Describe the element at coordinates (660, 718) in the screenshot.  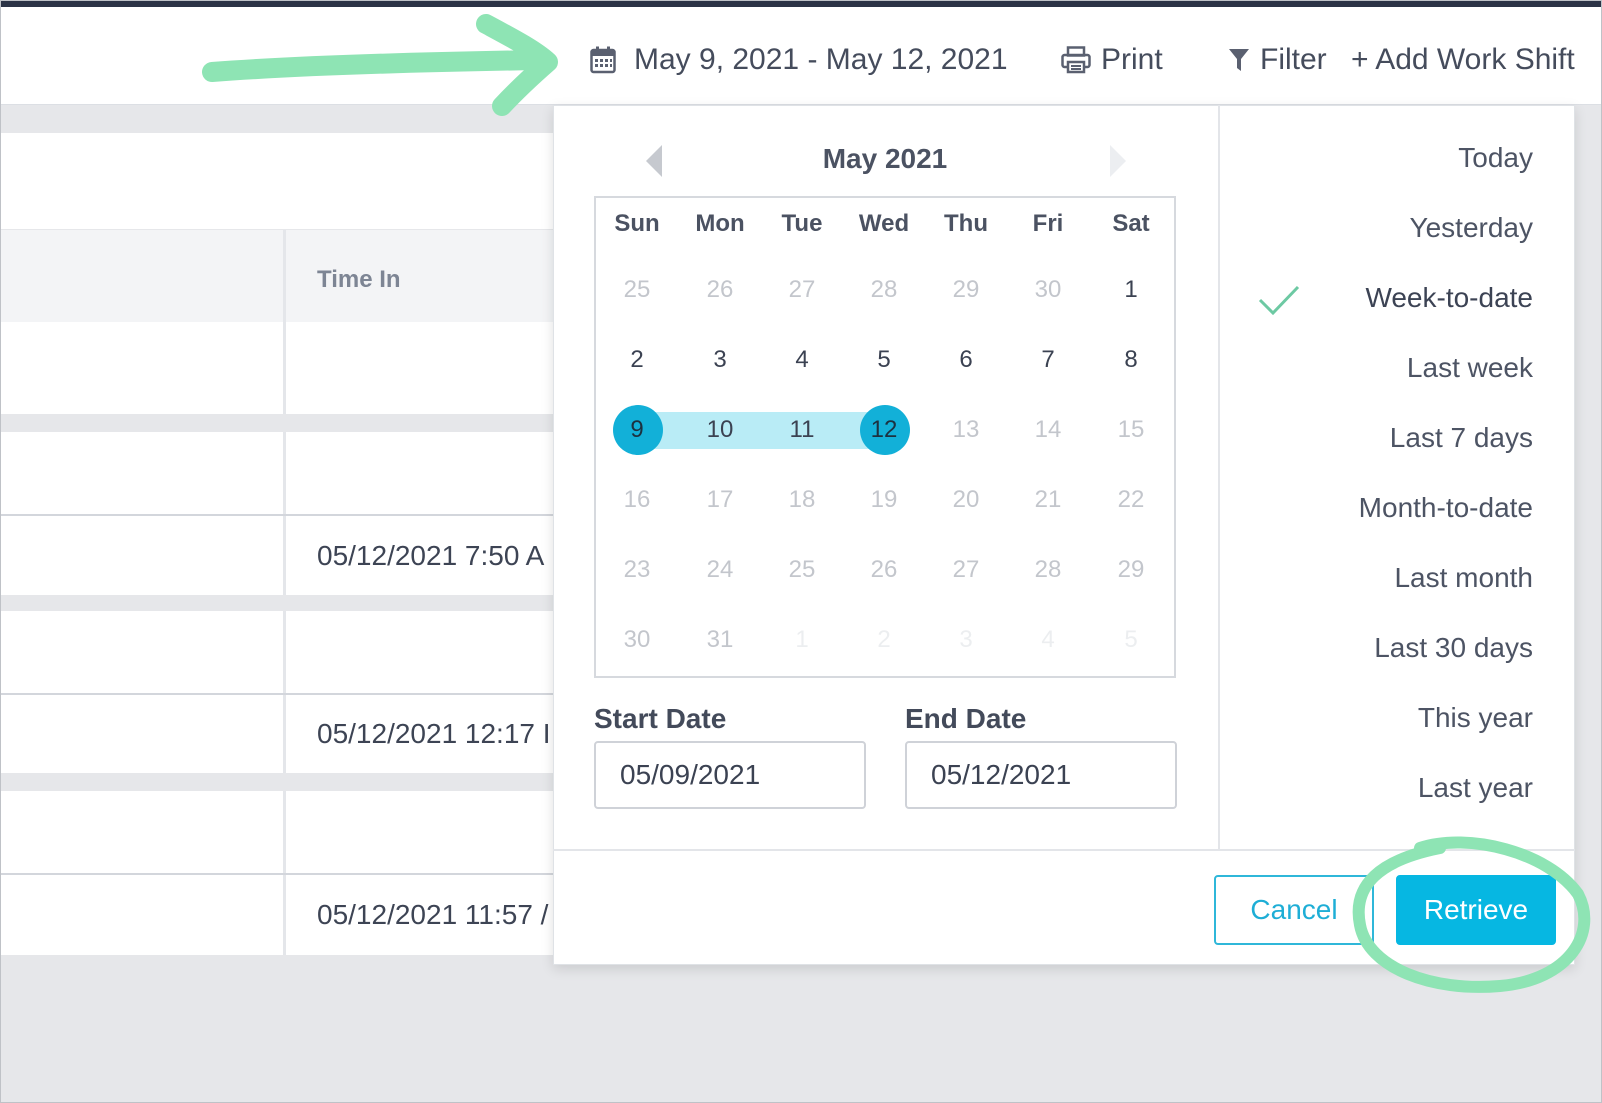
I see `start-date-label: Start Date` at that location.